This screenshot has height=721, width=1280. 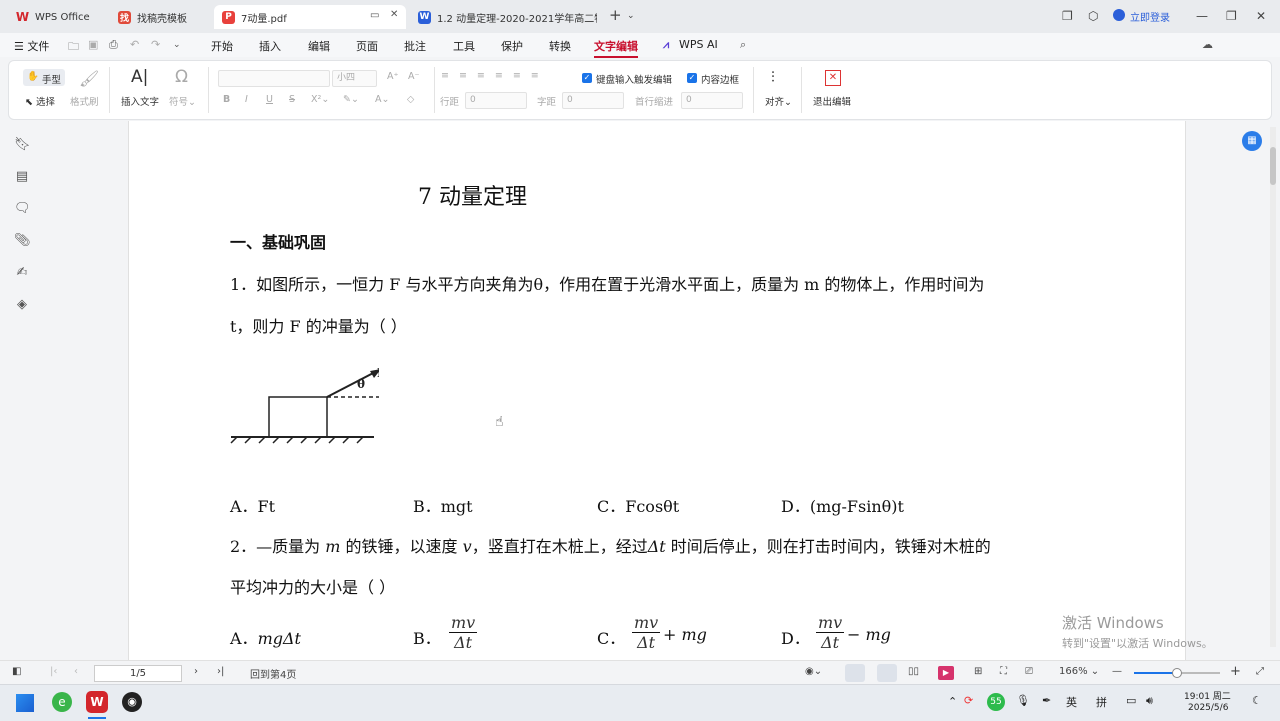 What do you see at coordinates (1207, 695) in the screenshot?
I see `clock-time: 19:01 周二` at bounding box center [1207, 695].